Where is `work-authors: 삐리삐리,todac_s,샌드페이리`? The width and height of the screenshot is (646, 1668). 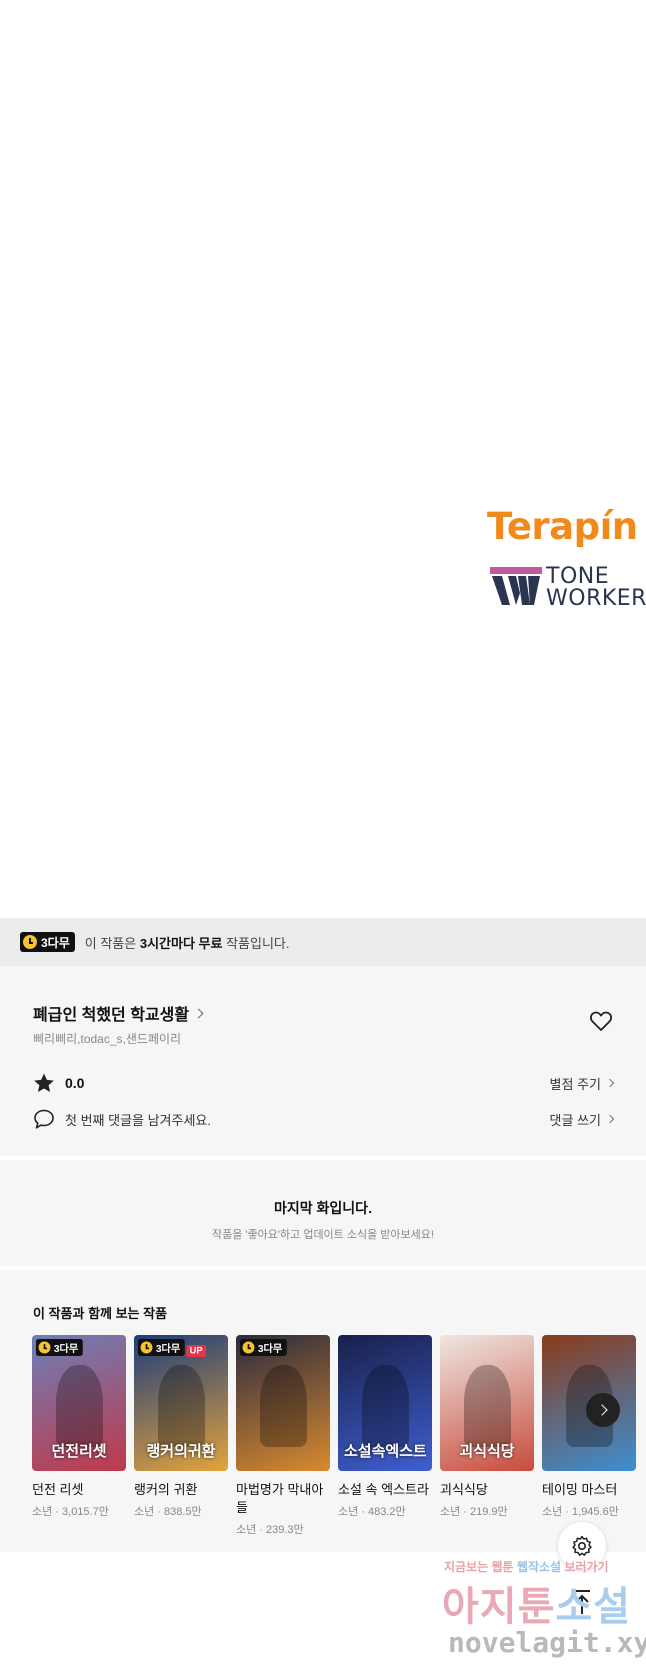 work-authors: 삐리삐리,todac_s,샌드페이리 is located at coordinates (107, 1039).